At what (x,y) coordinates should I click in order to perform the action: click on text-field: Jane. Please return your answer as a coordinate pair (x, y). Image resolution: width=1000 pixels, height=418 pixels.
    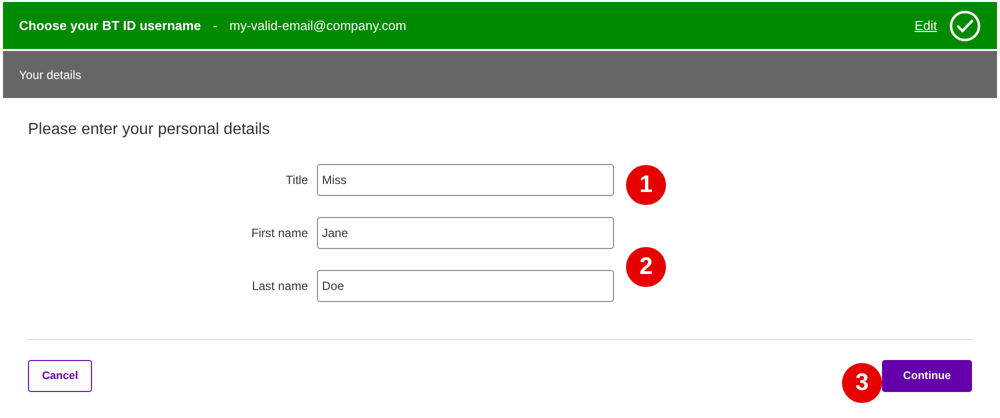
    Looking at the image, I should click on (465, 233).